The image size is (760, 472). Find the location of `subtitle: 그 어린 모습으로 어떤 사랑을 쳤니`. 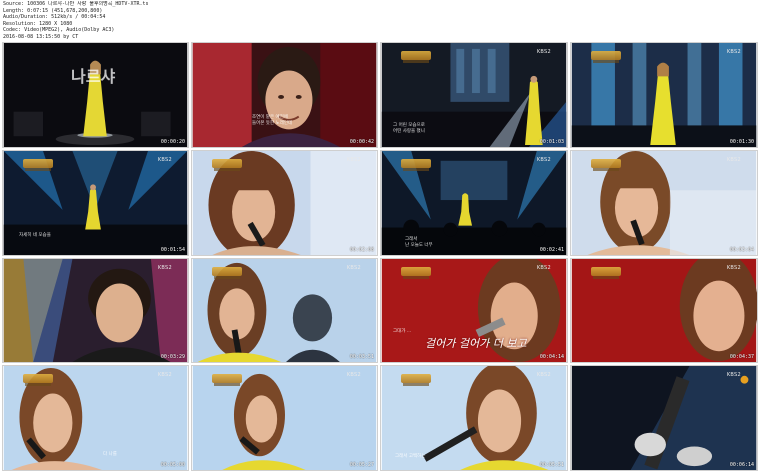

subtitle: 그 어린 모습으로 어떤 사랑을 쳤니 is located at coordinates (409, 128).